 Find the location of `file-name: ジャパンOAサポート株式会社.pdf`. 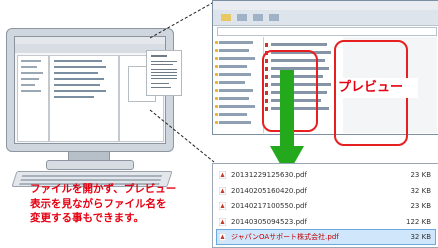

file-name: ジャパンOAサポート株式会社.pdf is located at coordinates (285, 237).